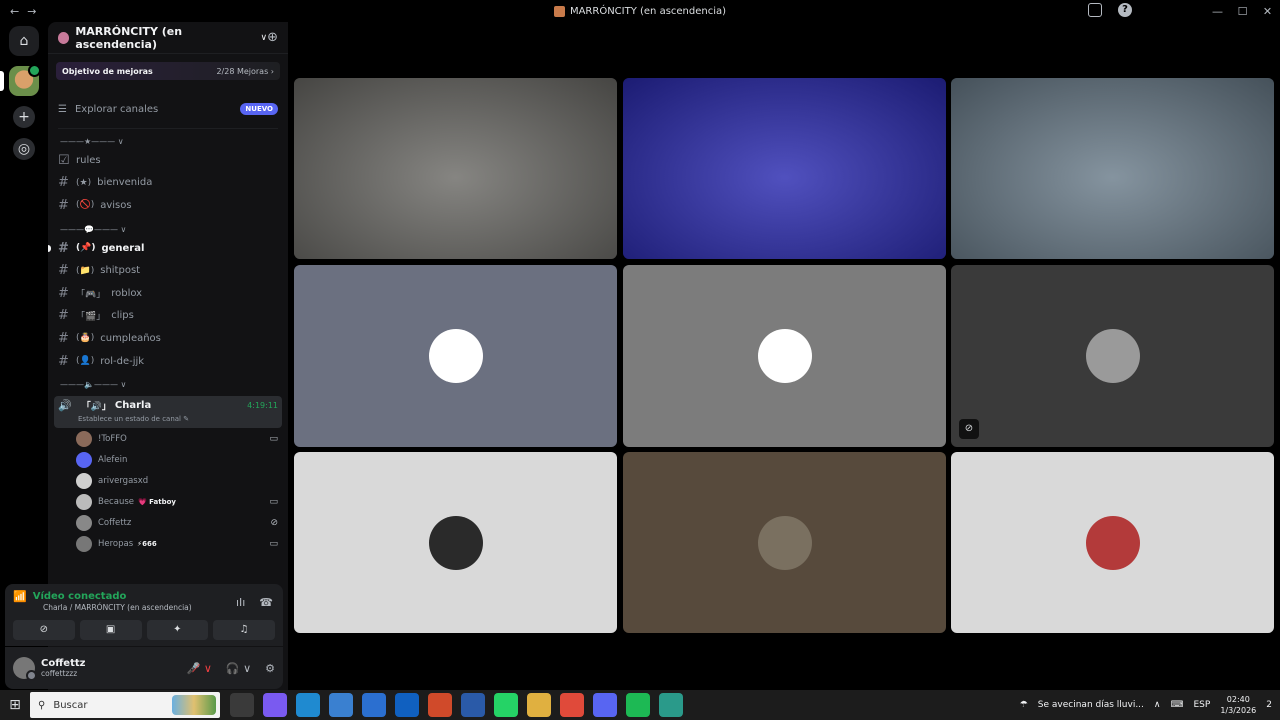 The image size is (1280, 720). What do you see at coordinates (15, 705) in the screenshot?
I see `windows-start-icon: ⊞` at bounding box center [15, 705].